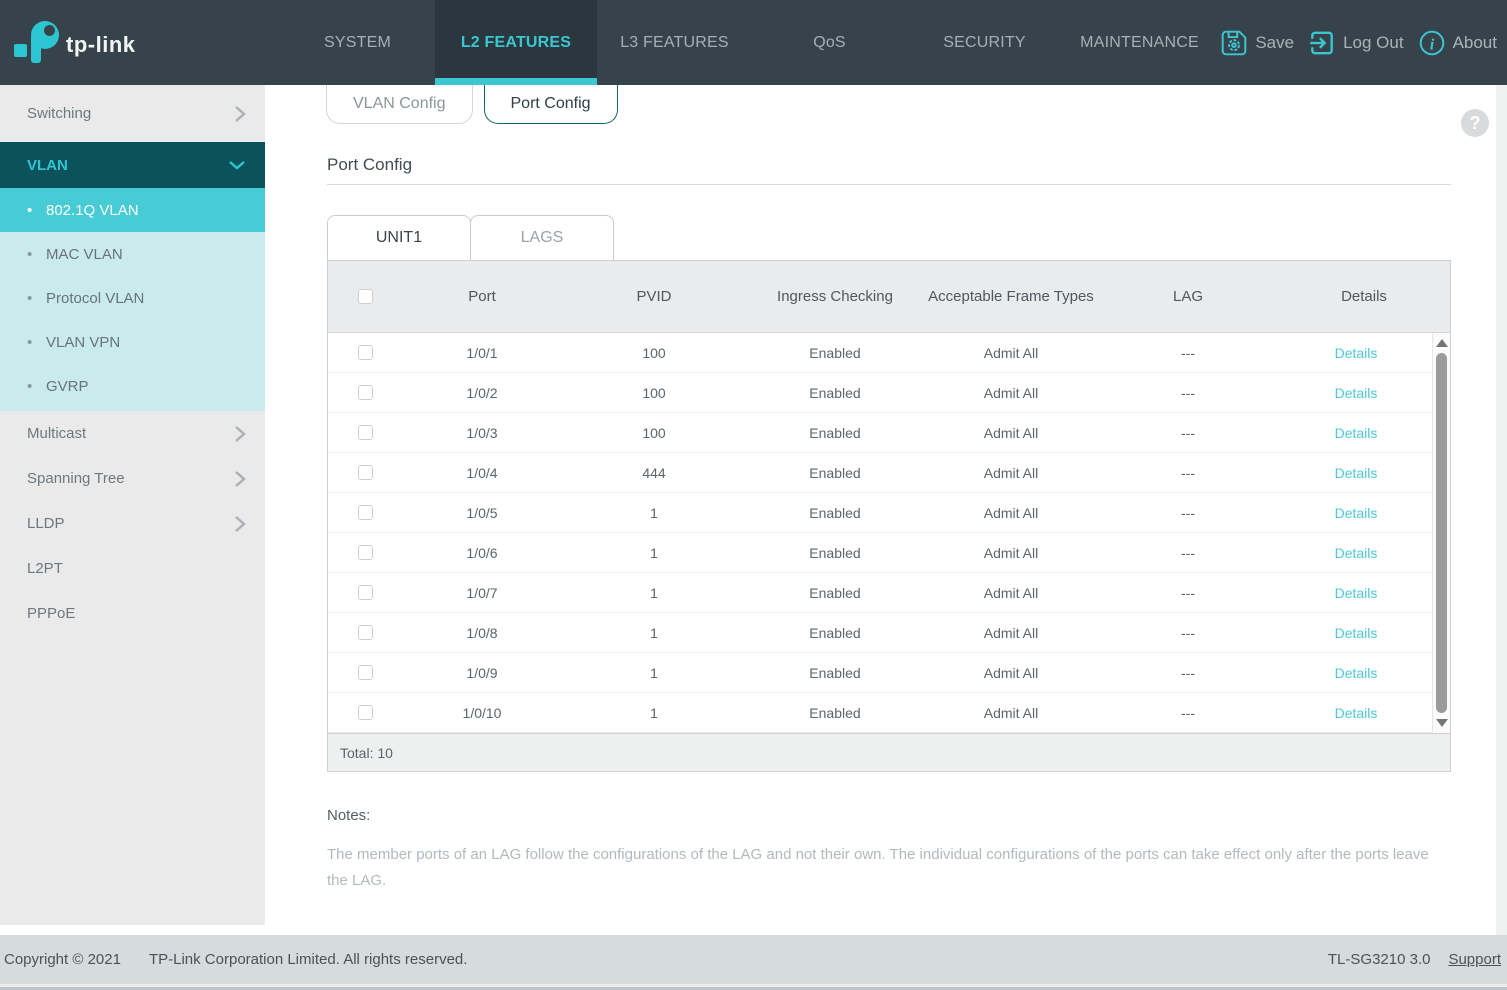 This screenshot has height=990, width=1507. Describe the element at coordinates (654, 296) in the screenshot. I see `header-pvid: PVID` at that location.